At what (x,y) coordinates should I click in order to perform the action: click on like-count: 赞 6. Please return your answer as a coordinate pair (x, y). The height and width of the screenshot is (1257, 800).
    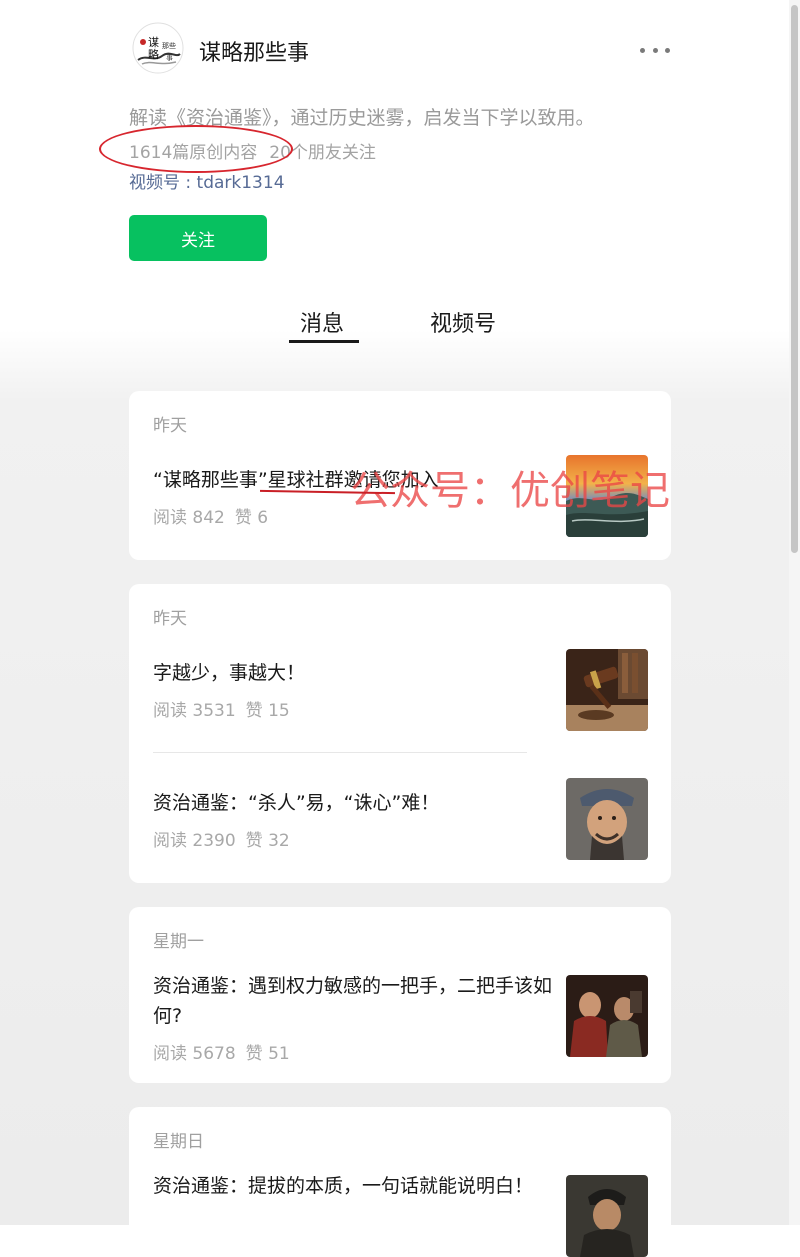
    Looking at the image, I should click on (251, 518).